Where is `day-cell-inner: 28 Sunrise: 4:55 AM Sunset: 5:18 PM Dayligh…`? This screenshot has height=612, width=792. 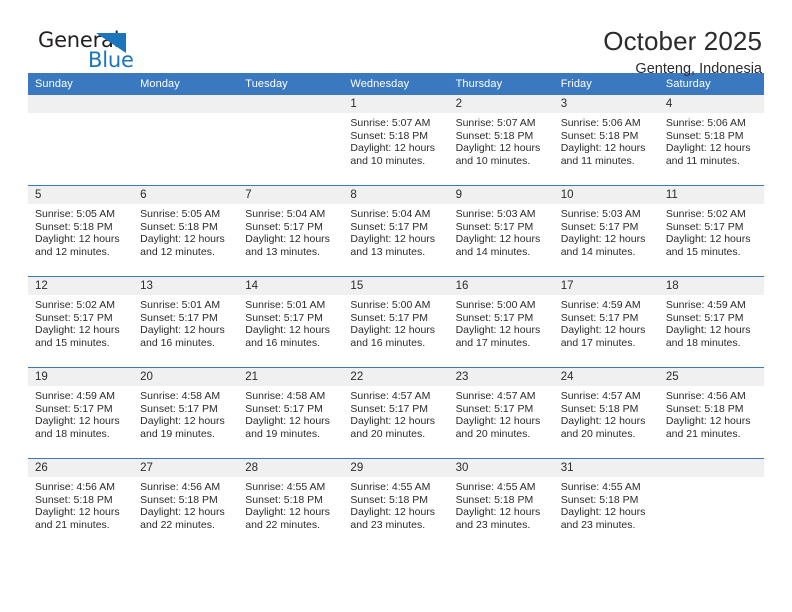 day-cell-inner: 28 Sunrise: 4:55 AM Sunset: 5:18 PM Dayligh… is located at coordinates (291, 504).